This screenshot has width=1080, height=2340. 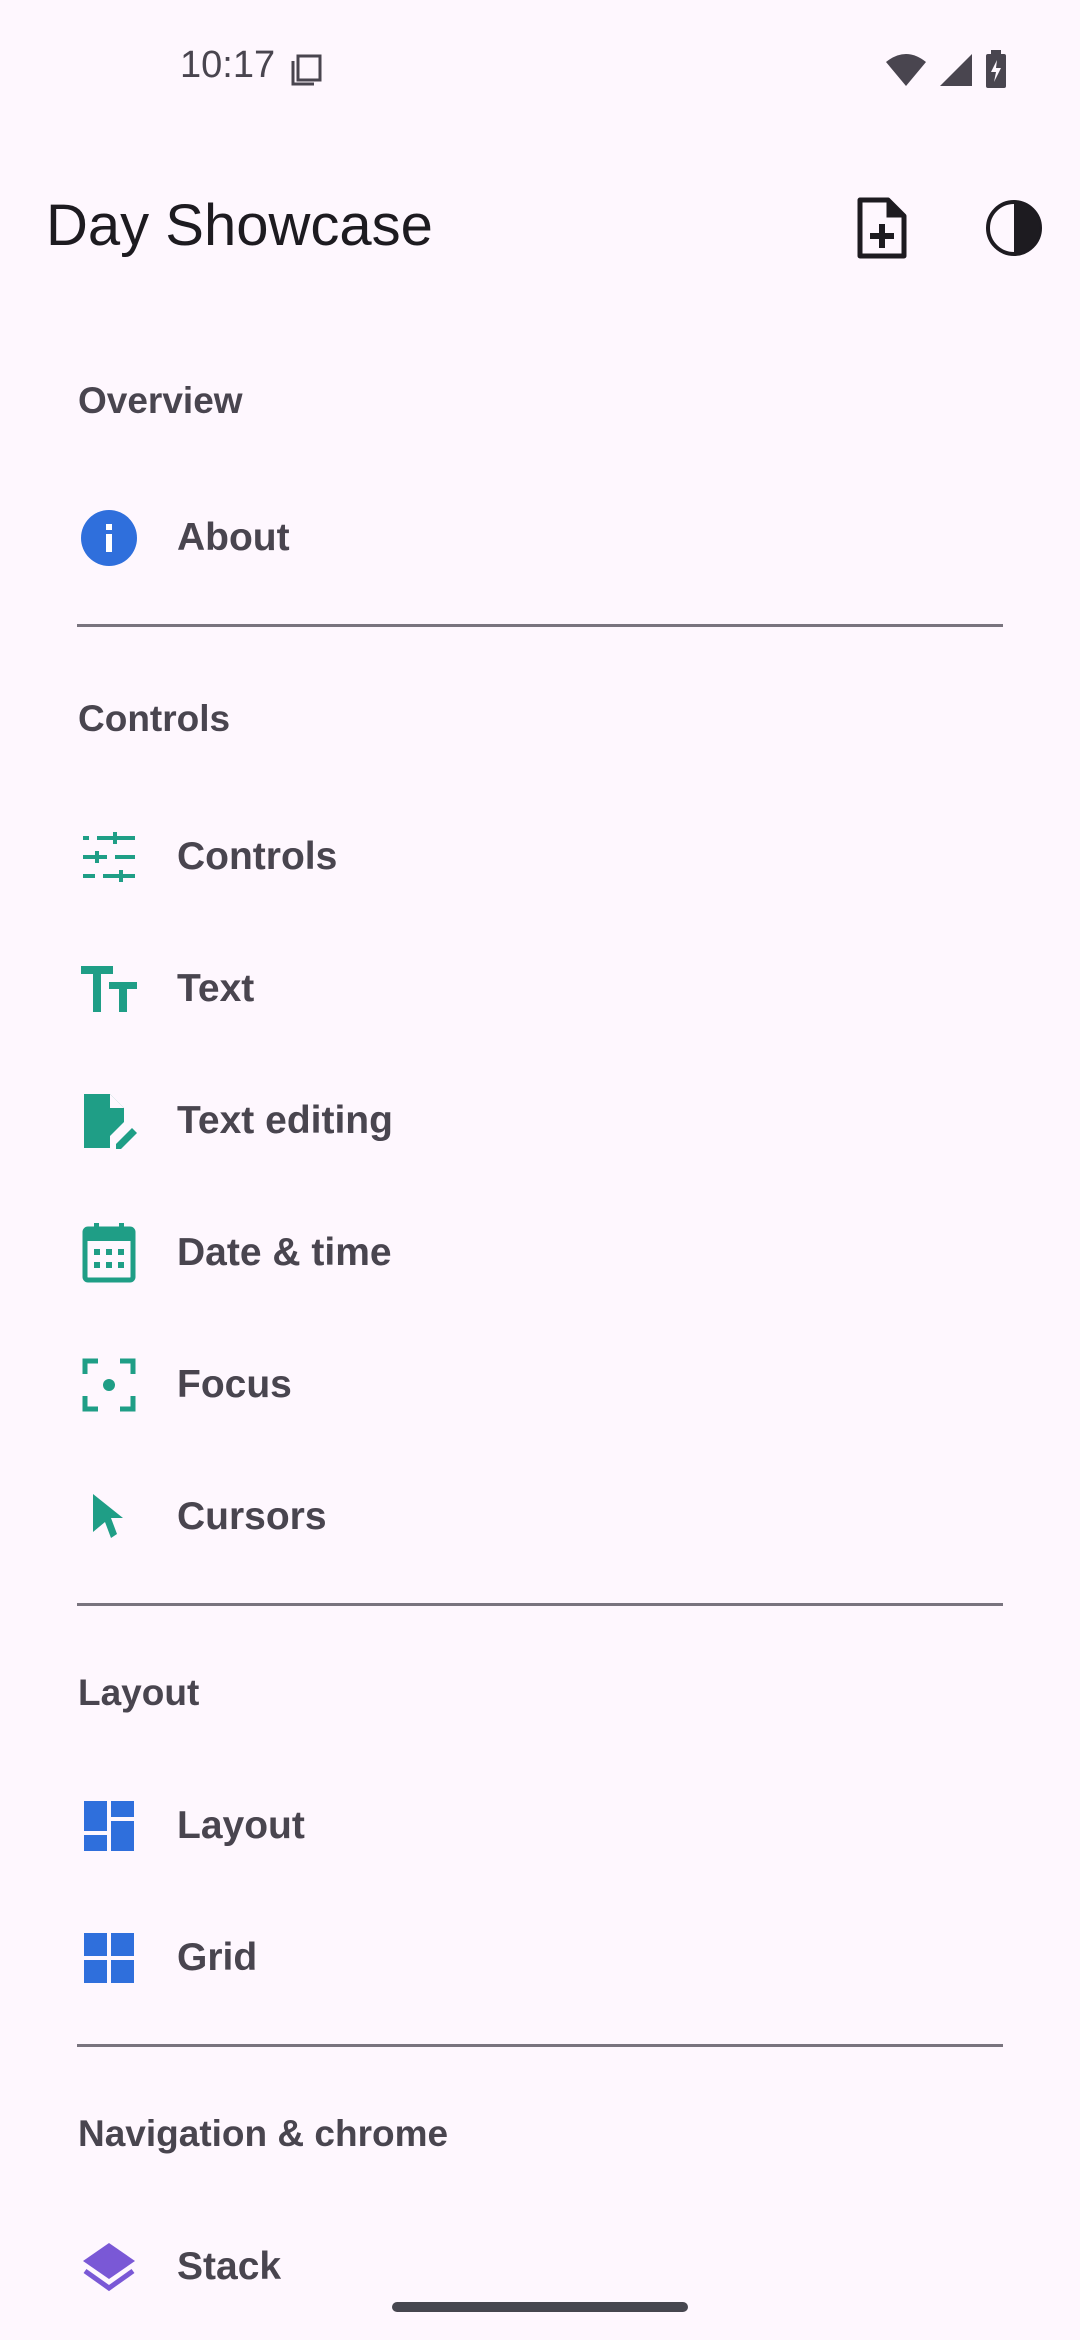 What do you see at coordinates (109, 2267) in the screenshot?
I see `layers-icon` at bounding box center [109, 2267].